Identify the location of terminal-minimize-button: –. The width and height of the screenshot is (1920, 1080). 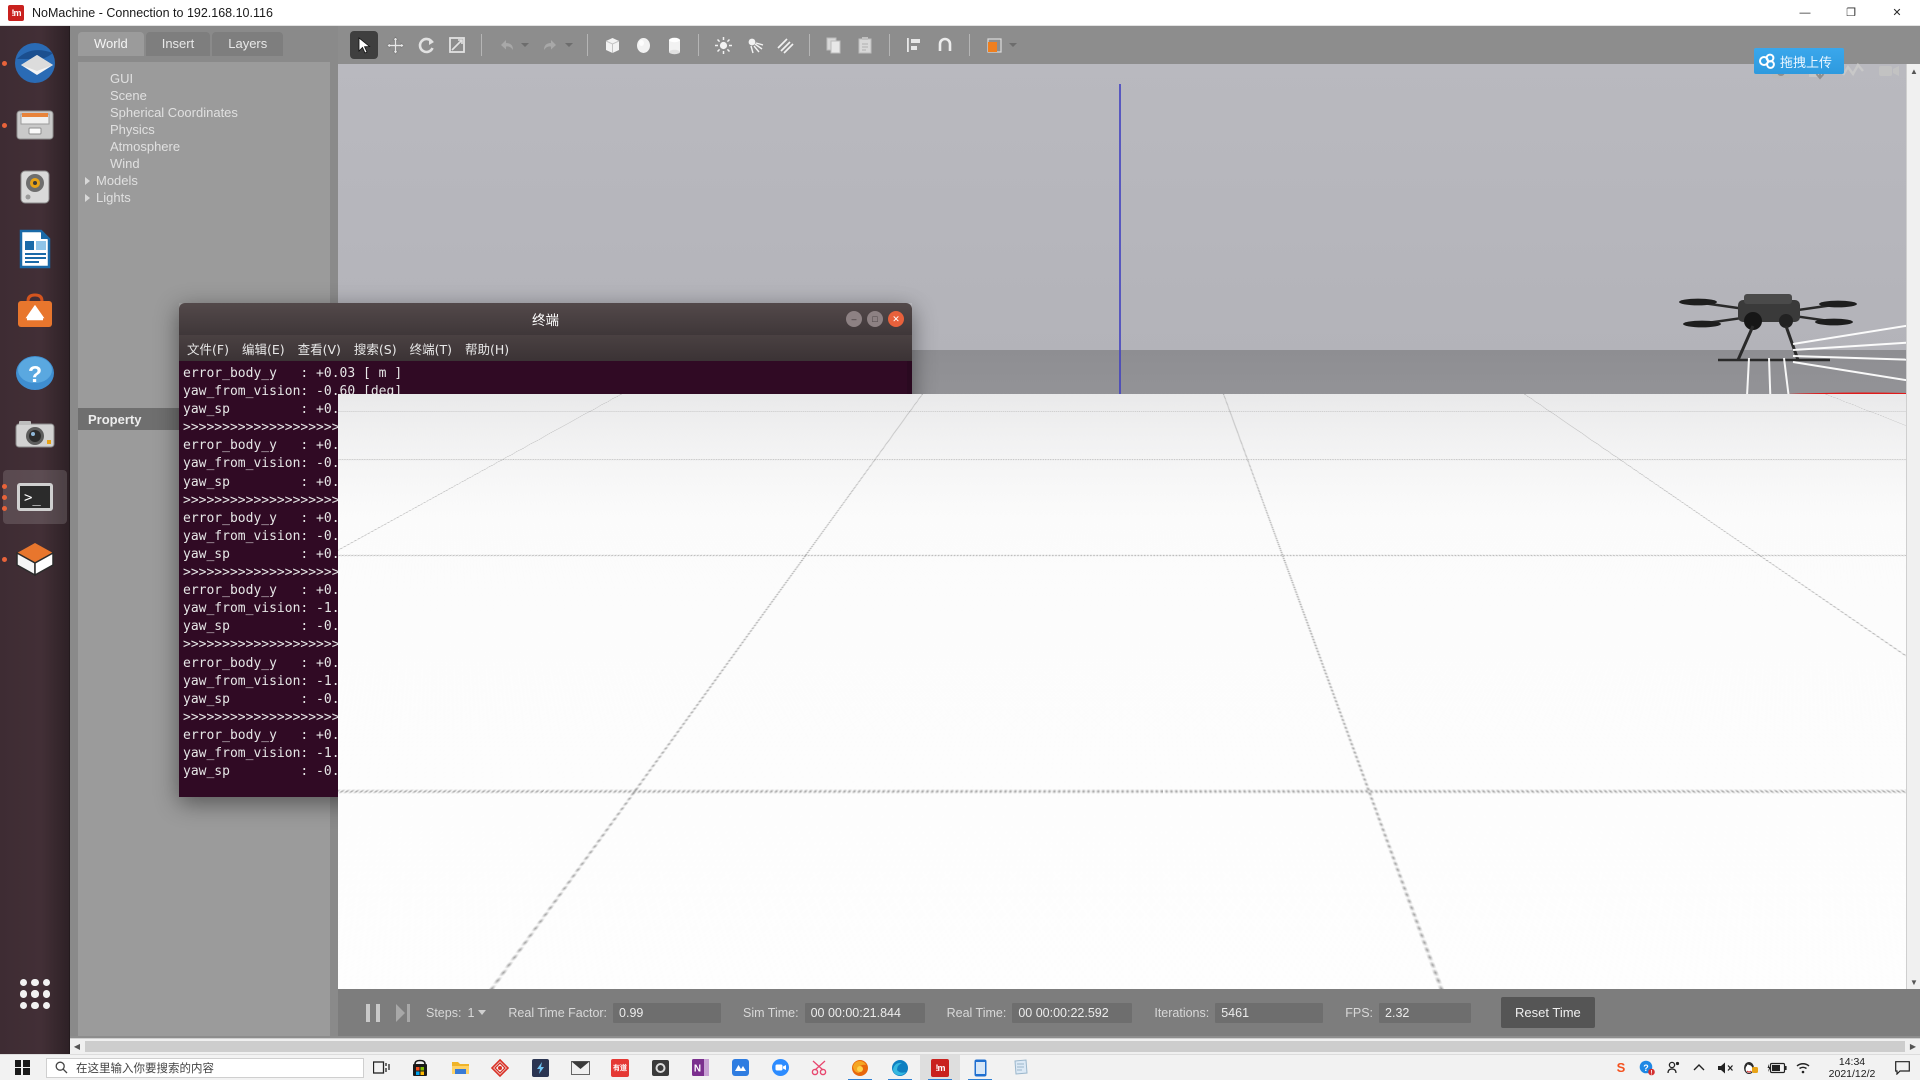
(854, 319).